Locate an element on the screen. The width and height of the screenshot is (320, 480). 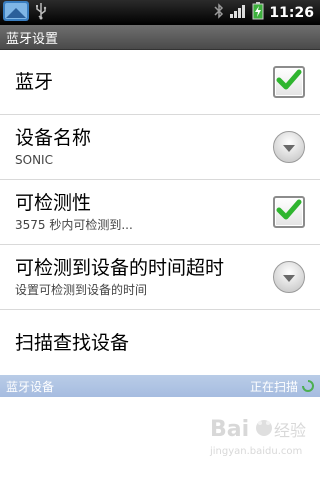
pref-summary: 设置可检测到设备的时间 is located at coordinates (81, 290).